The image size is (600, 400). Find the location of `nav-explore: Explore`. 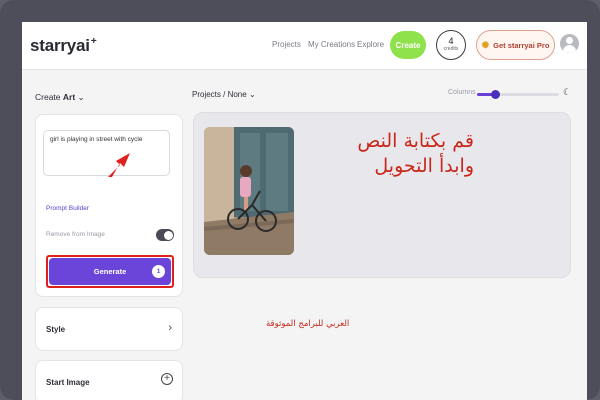

nav-explore: Explore is located at coordinates (370, 44).